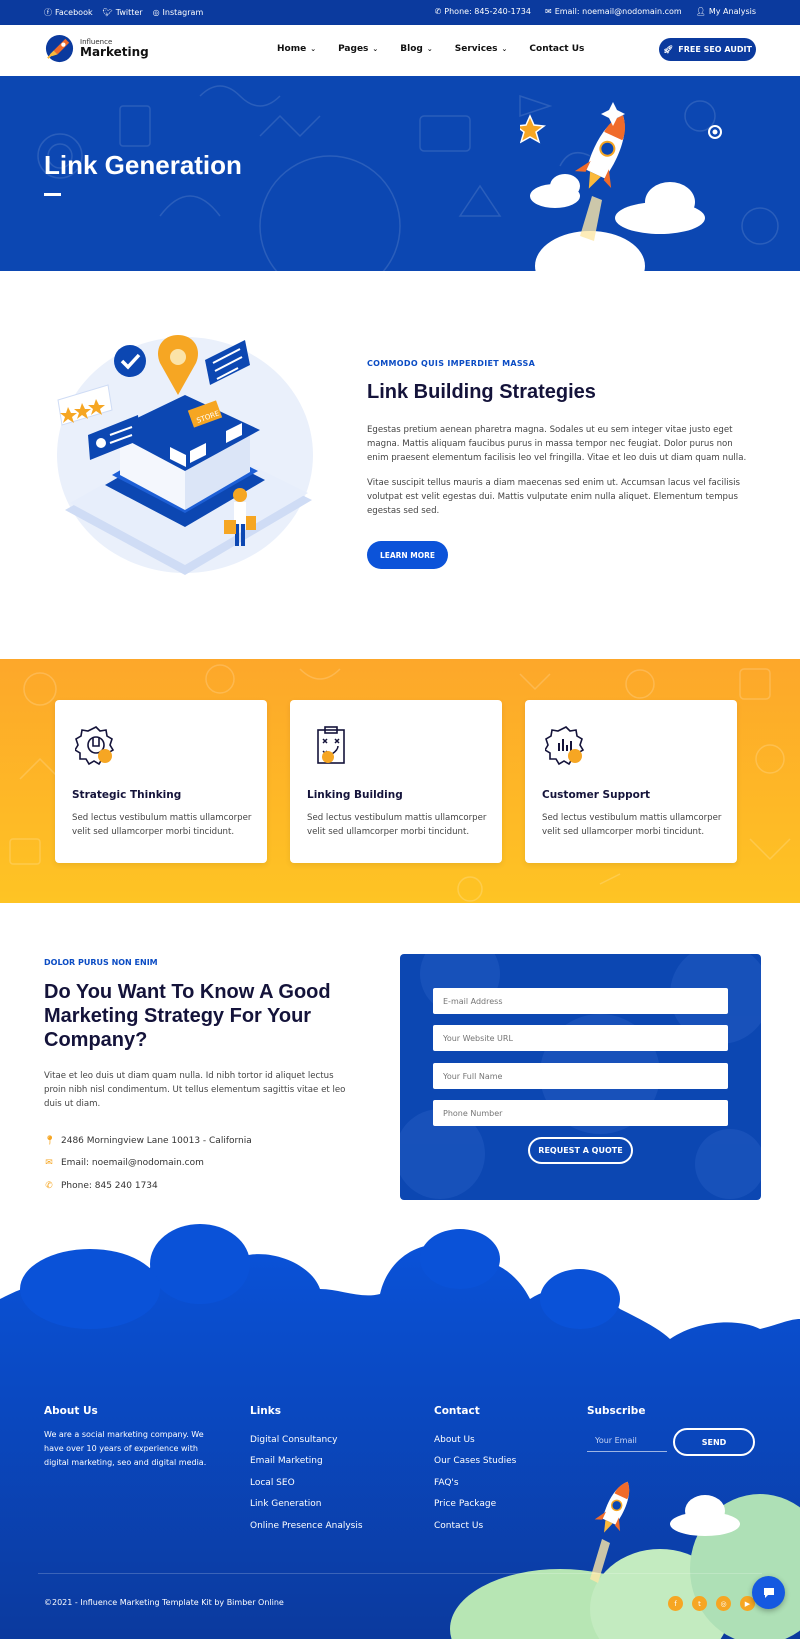 This screenshot has height=1639, width=800. Describe the element at coordinates (114, 52) in the screenshot. I see `logo-title: Marketing` at that location.